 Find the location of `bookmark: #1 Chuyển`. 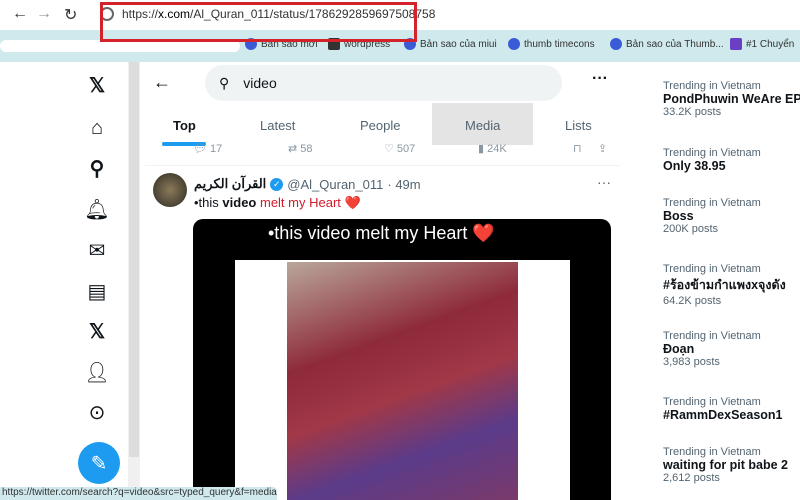

bookmark: #1 Chuyển is located at coordinates (762, 44).